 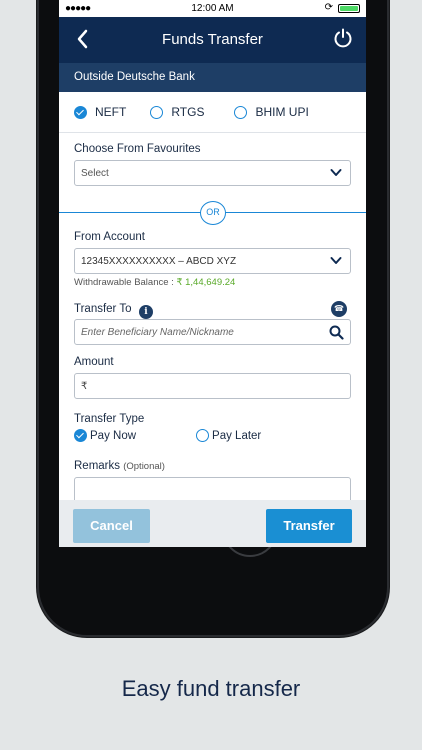 What do you see at coordinates (212, 173) in the screenshot?
I see `favourites-select: Select` at bounding box center [212, 173].